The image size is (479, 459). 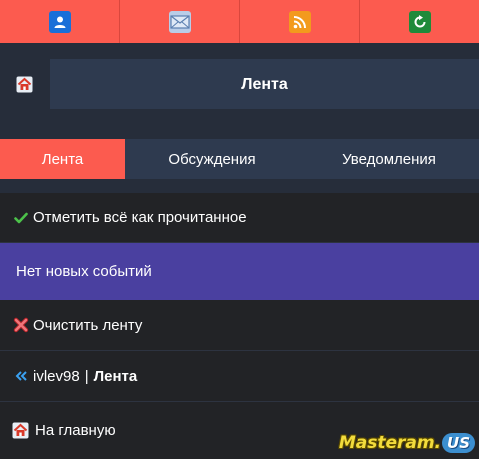 What do you see at coordinates (84, 271) in the screenshot?
I see `empty-feed-text: Нет новых событий` at bounding box center [84, 271].